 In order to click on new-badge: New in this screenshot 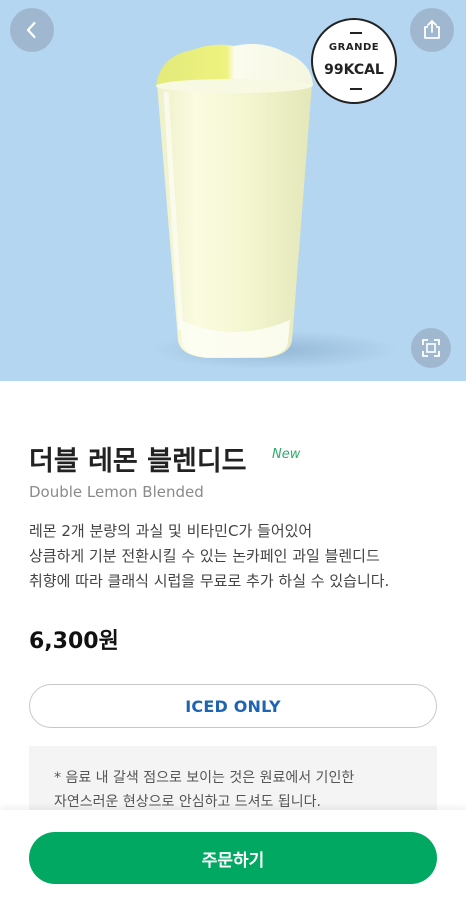, I will do `click(286, 454)`.